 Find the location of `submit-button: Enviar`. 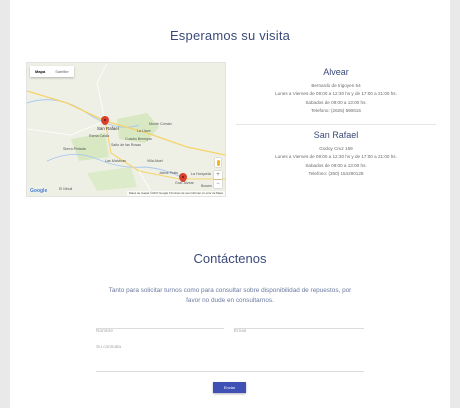

submit-button: Enviar is located at coordinates (229, 387).